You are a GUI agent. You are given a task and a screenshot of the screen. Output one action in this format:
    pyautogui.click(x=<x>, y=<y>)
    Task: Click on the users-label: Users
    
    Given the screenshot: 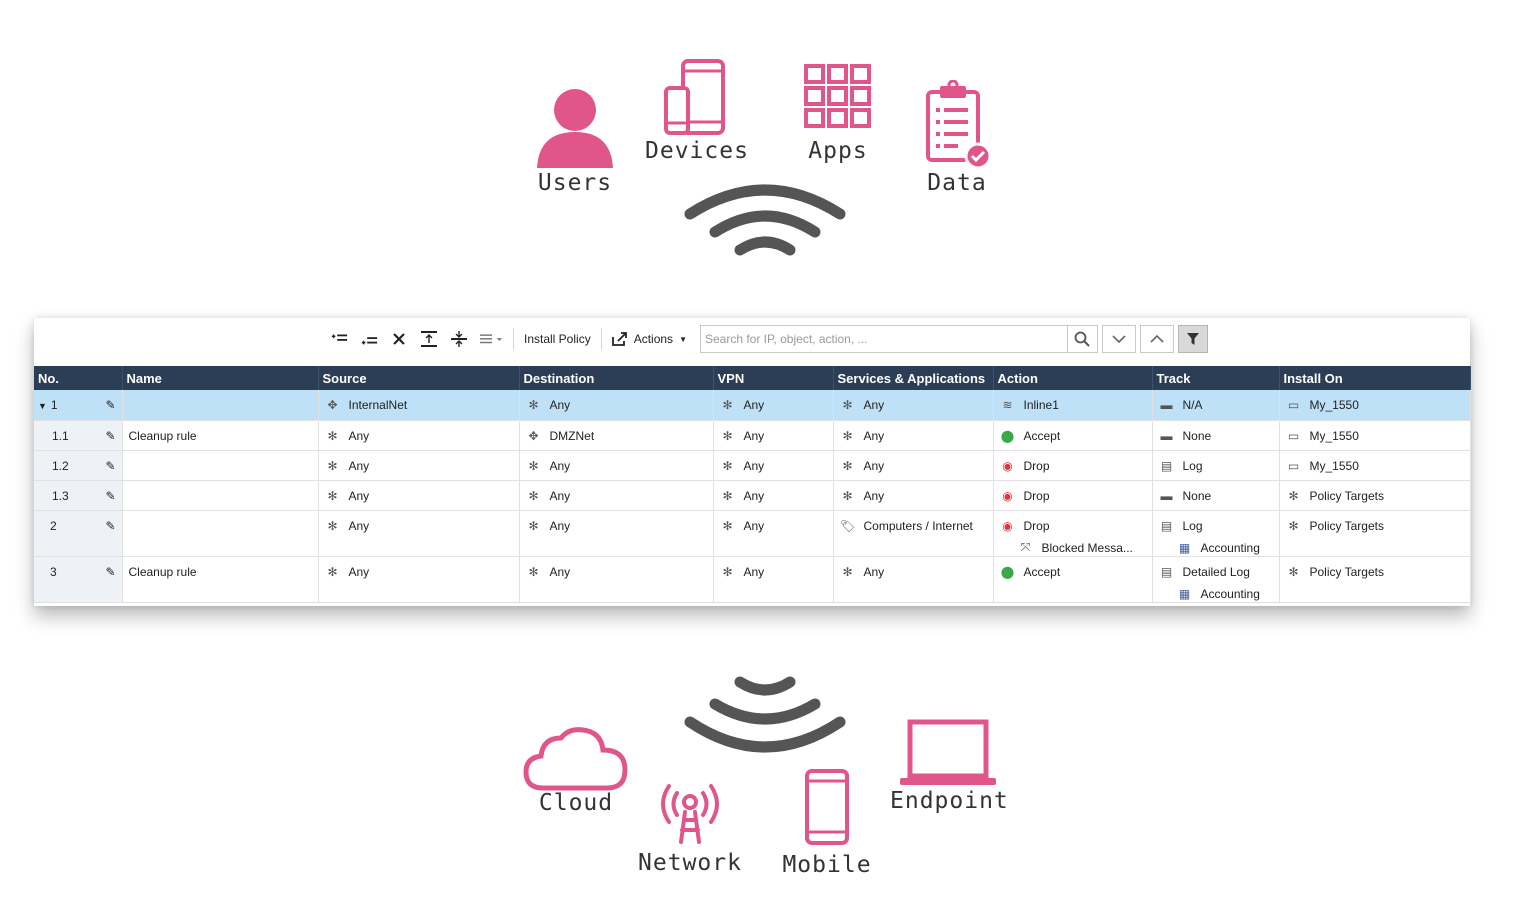 What is the action you would take?
    pyautogui.click(x=575, y=183)
    